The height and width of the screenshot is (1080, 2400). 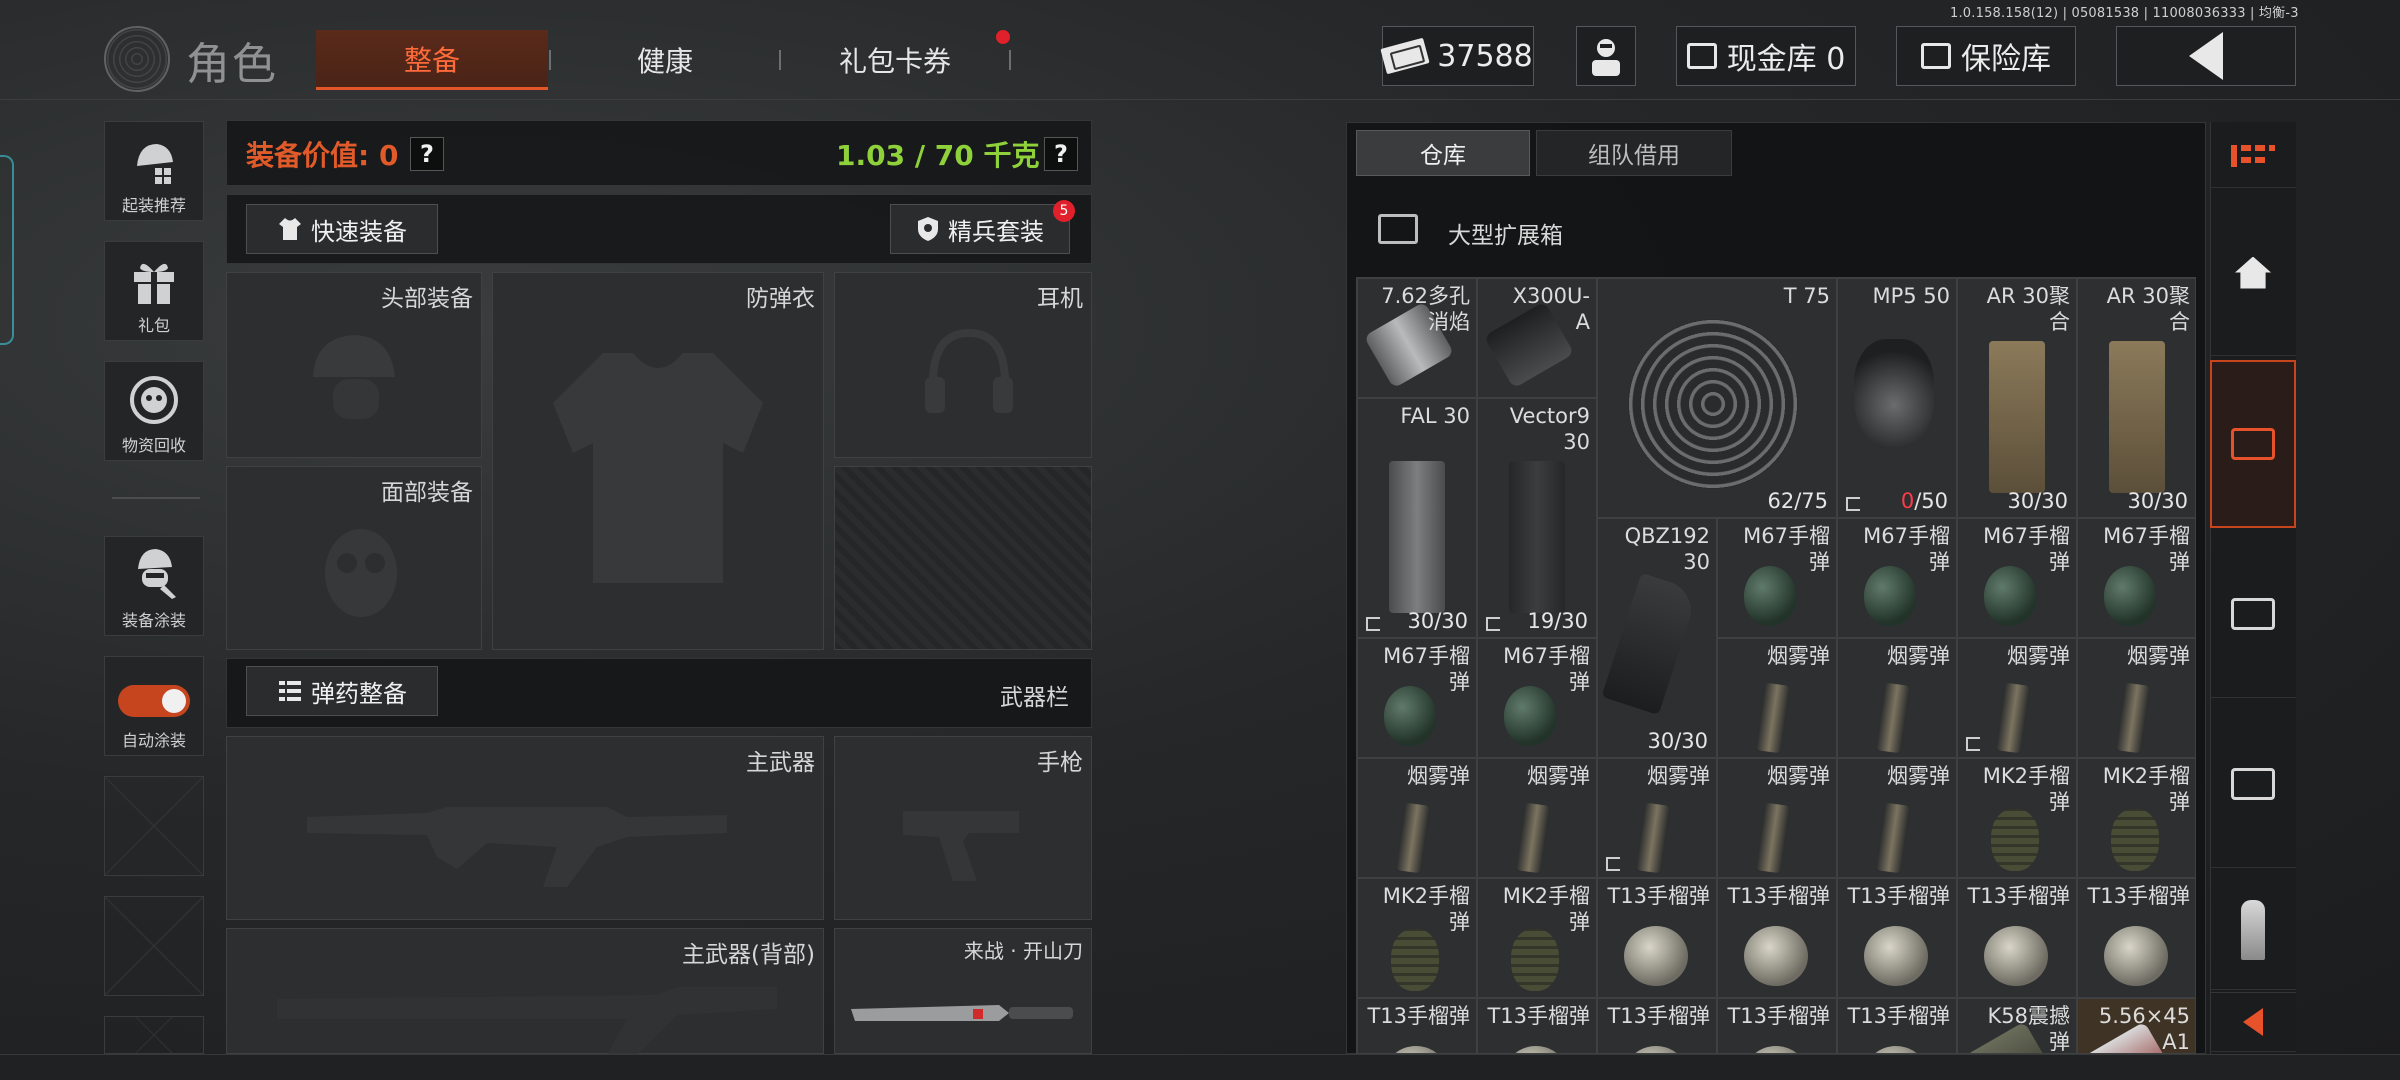 I want to click on slot-primary-back: 主武器(背部), so click(x=525, y=991).